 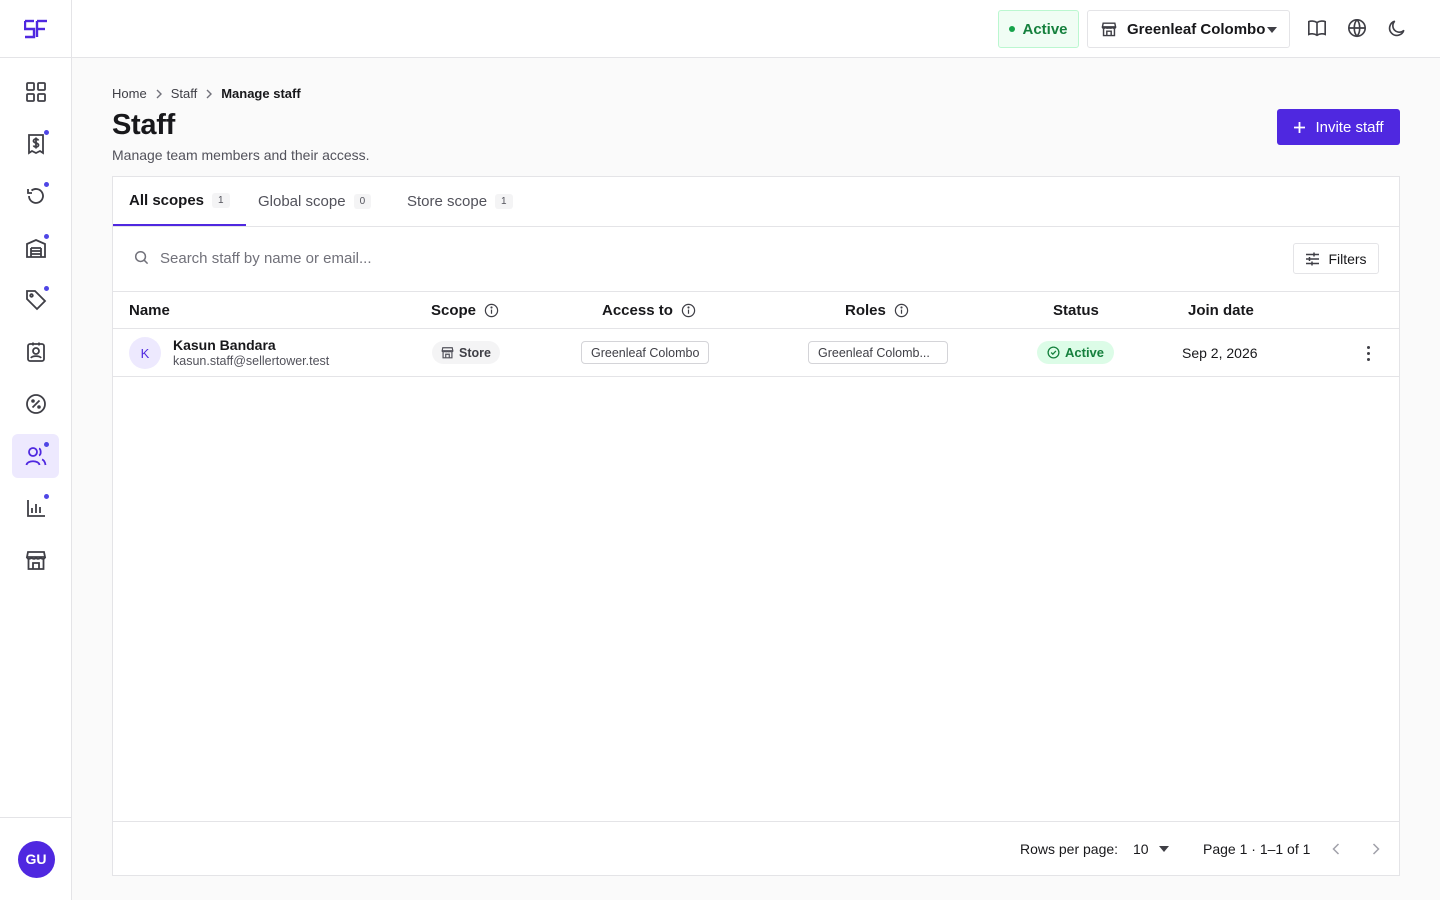 I want to click on sidebar-nav, so click(x=35, y=320).